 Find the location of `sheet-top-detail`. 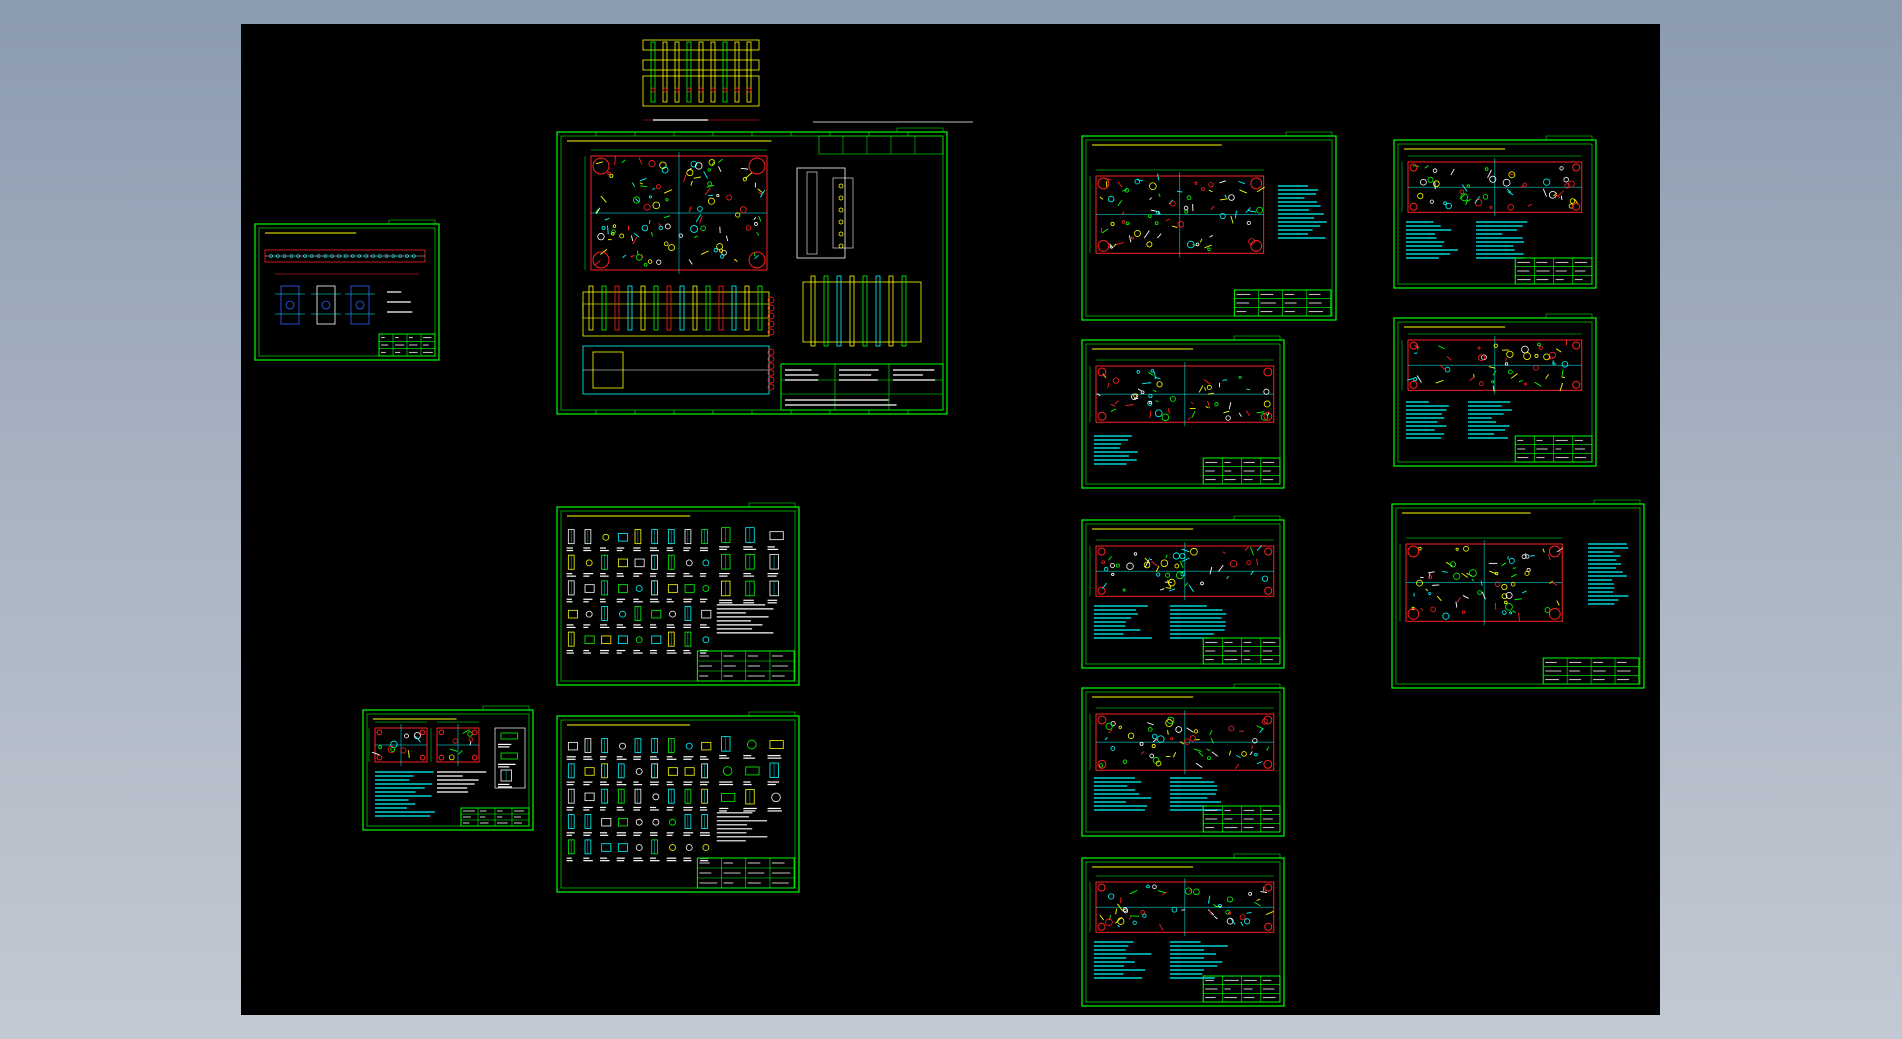

sheet-top-detail is located at coordinates (807, 81).